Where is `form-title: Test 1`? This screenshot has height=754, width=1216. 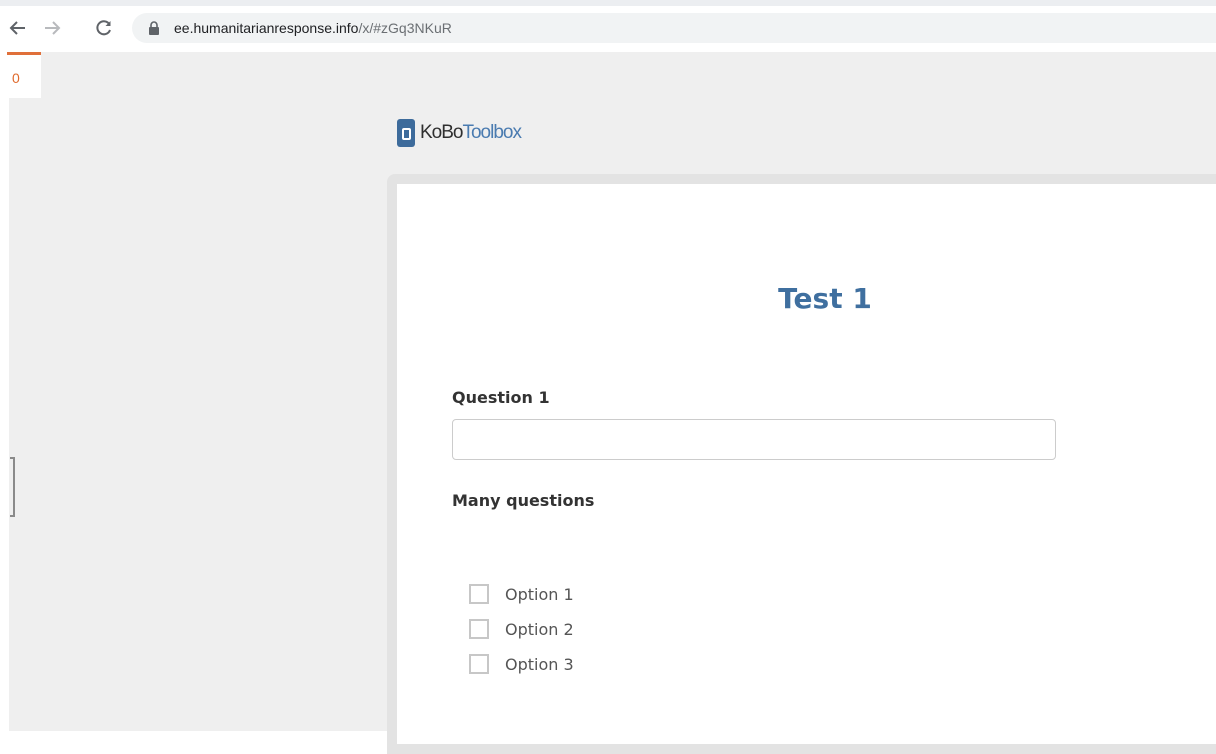 form-title: Test 1 is located at coordinates (825, 298).